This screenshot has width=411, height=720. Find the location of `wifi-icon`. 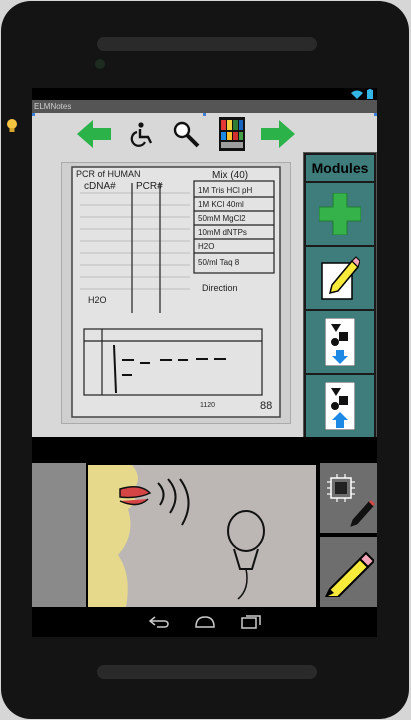

wifi-icon is located at coordinates (357, 94).